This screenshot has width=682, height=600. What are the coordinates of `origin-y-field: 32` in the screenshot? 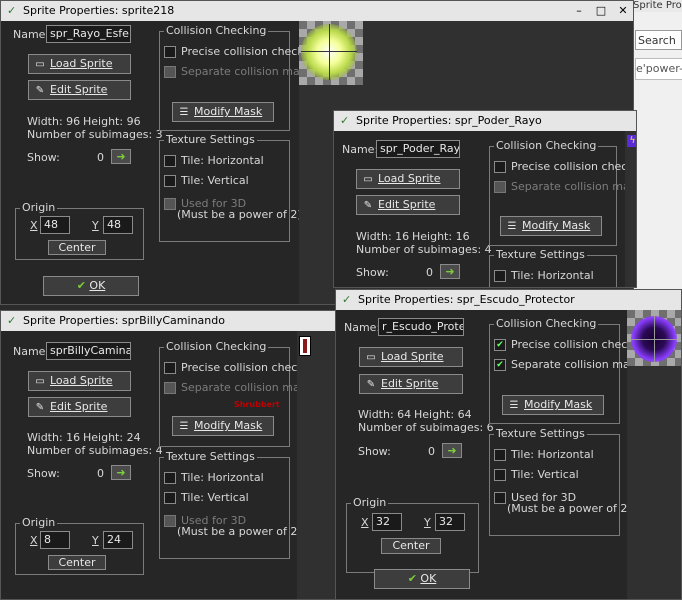 It's located at (450, 522).